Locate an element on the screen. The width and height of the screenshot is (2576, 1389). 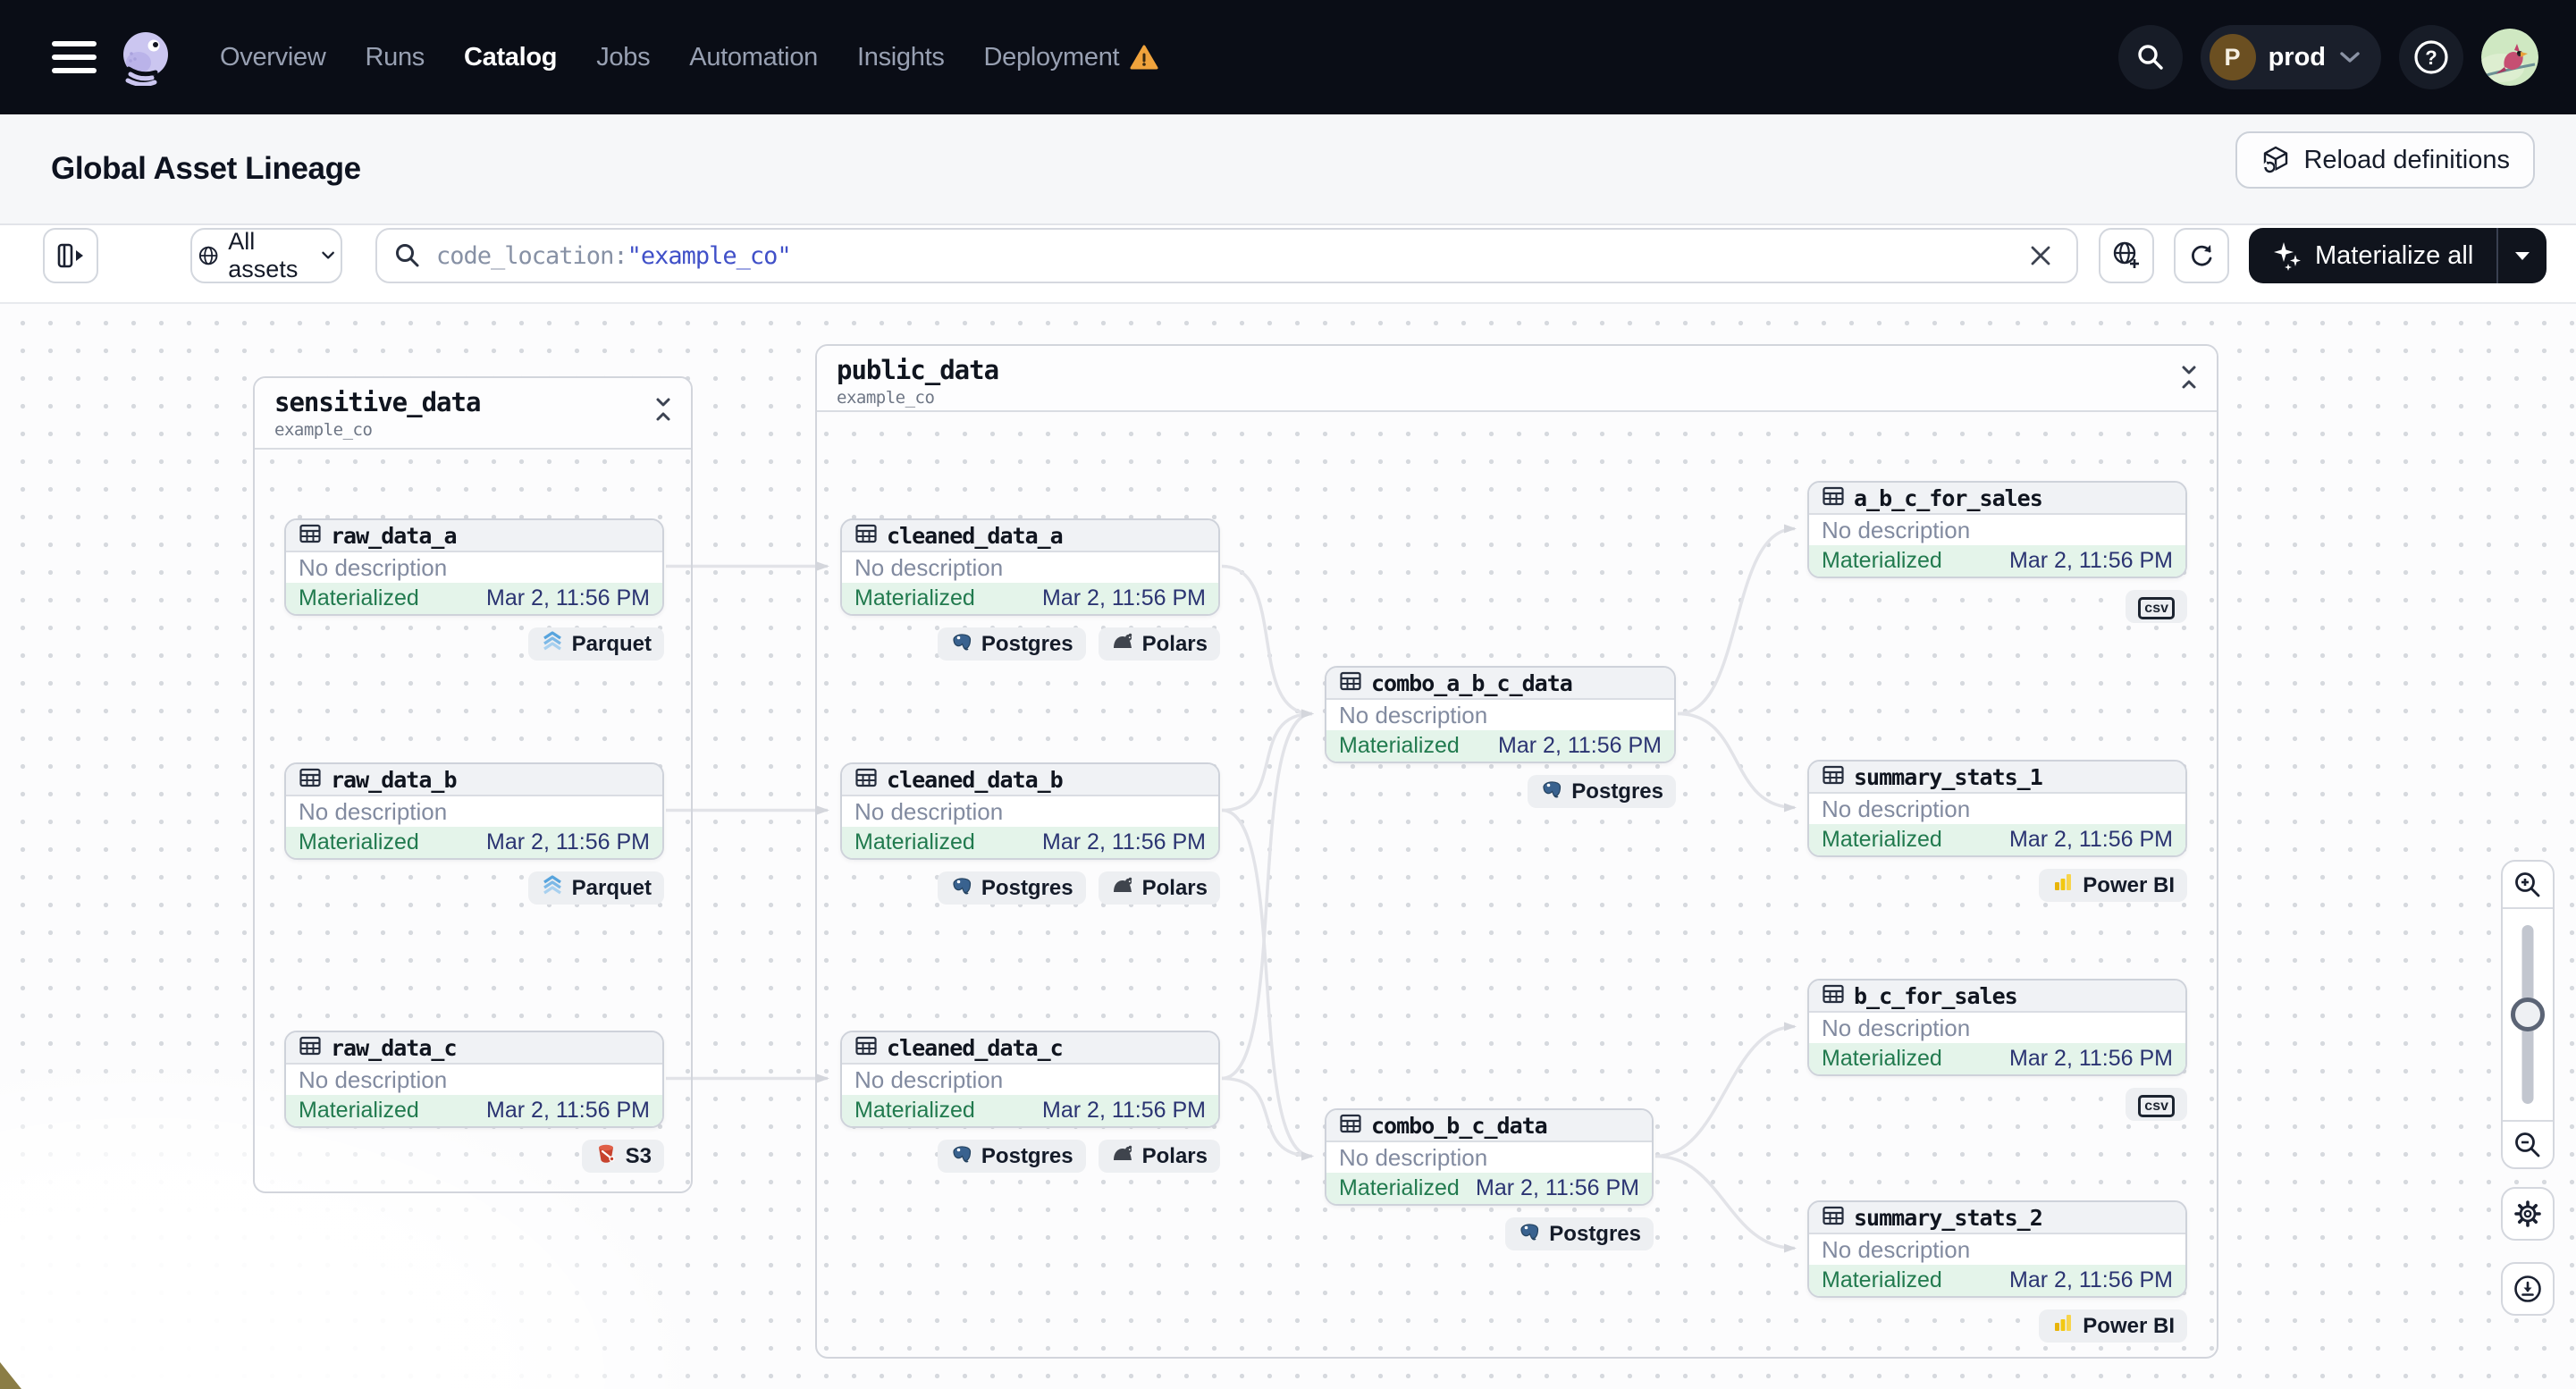
graph-settings-button is located at coordinates (2528, 1214).